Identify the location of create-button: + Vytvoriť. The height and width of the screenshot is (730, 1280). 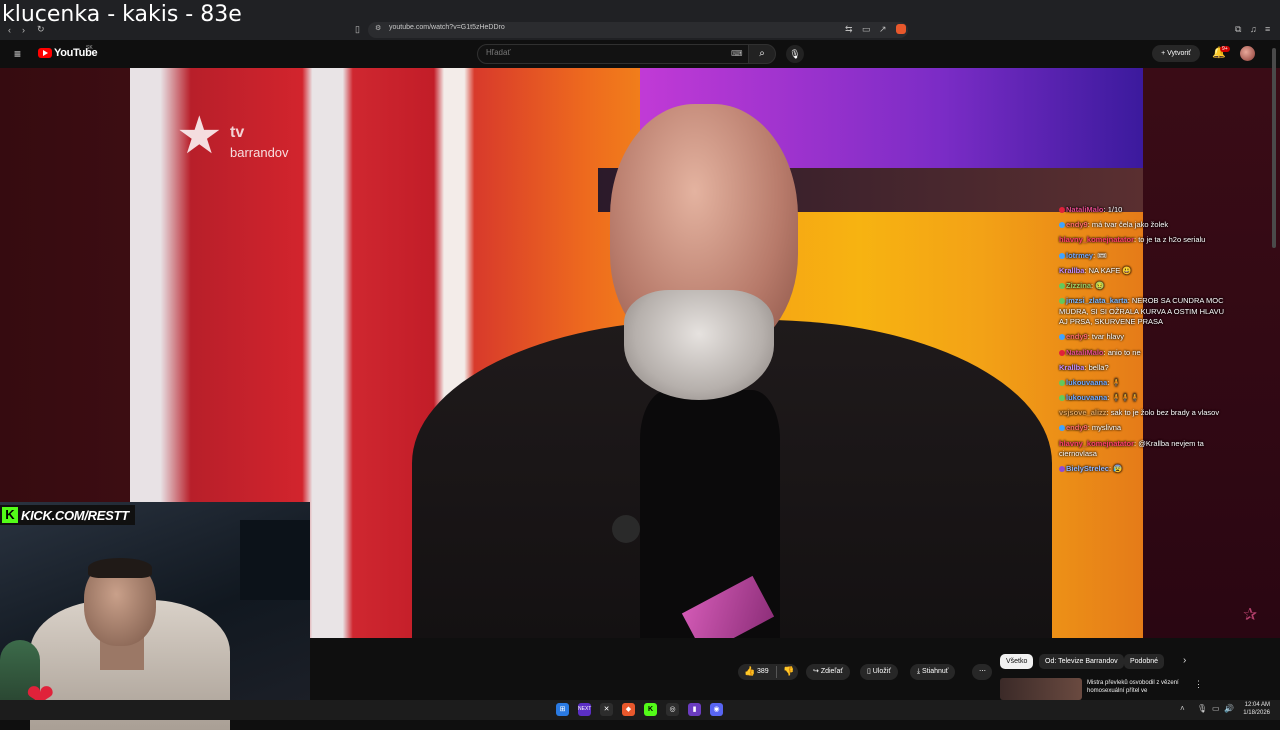
(1176, 53).